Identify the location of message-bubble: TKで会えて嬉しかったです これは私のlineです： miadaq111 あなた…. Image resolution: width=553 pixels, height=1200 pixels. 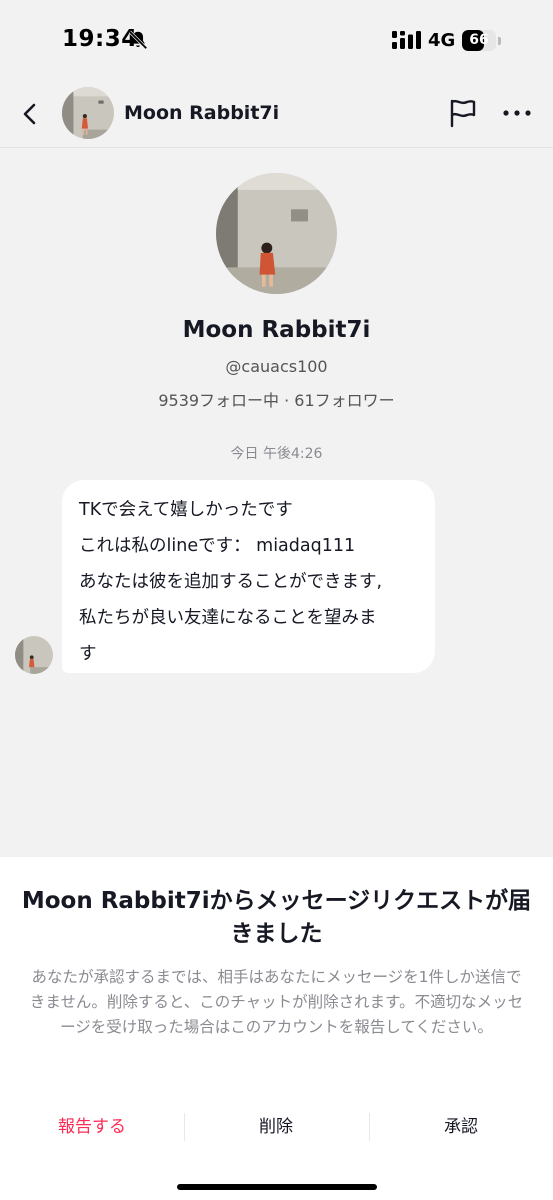
(248, 576).